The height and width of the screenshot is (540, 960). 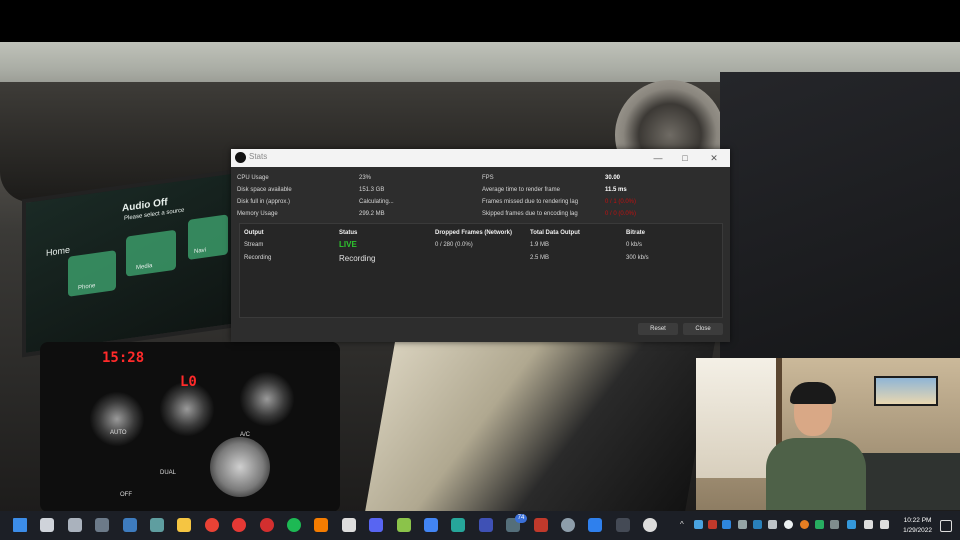 I want to click on row-bitrate: 300 kb/s, so click(x=637, y=258).